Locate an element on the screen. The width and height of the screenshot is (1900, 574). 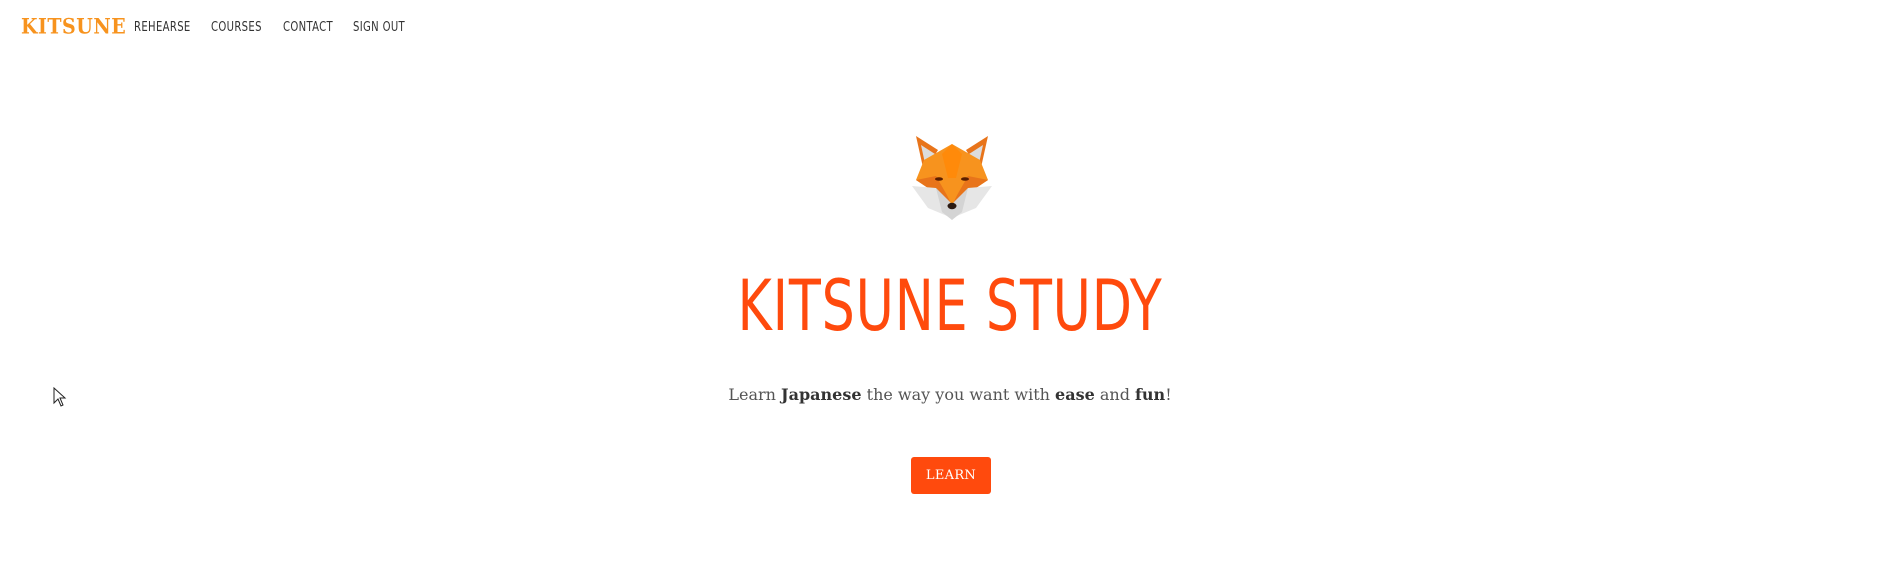
fox-head-icon is located at coordinates (952, 178).